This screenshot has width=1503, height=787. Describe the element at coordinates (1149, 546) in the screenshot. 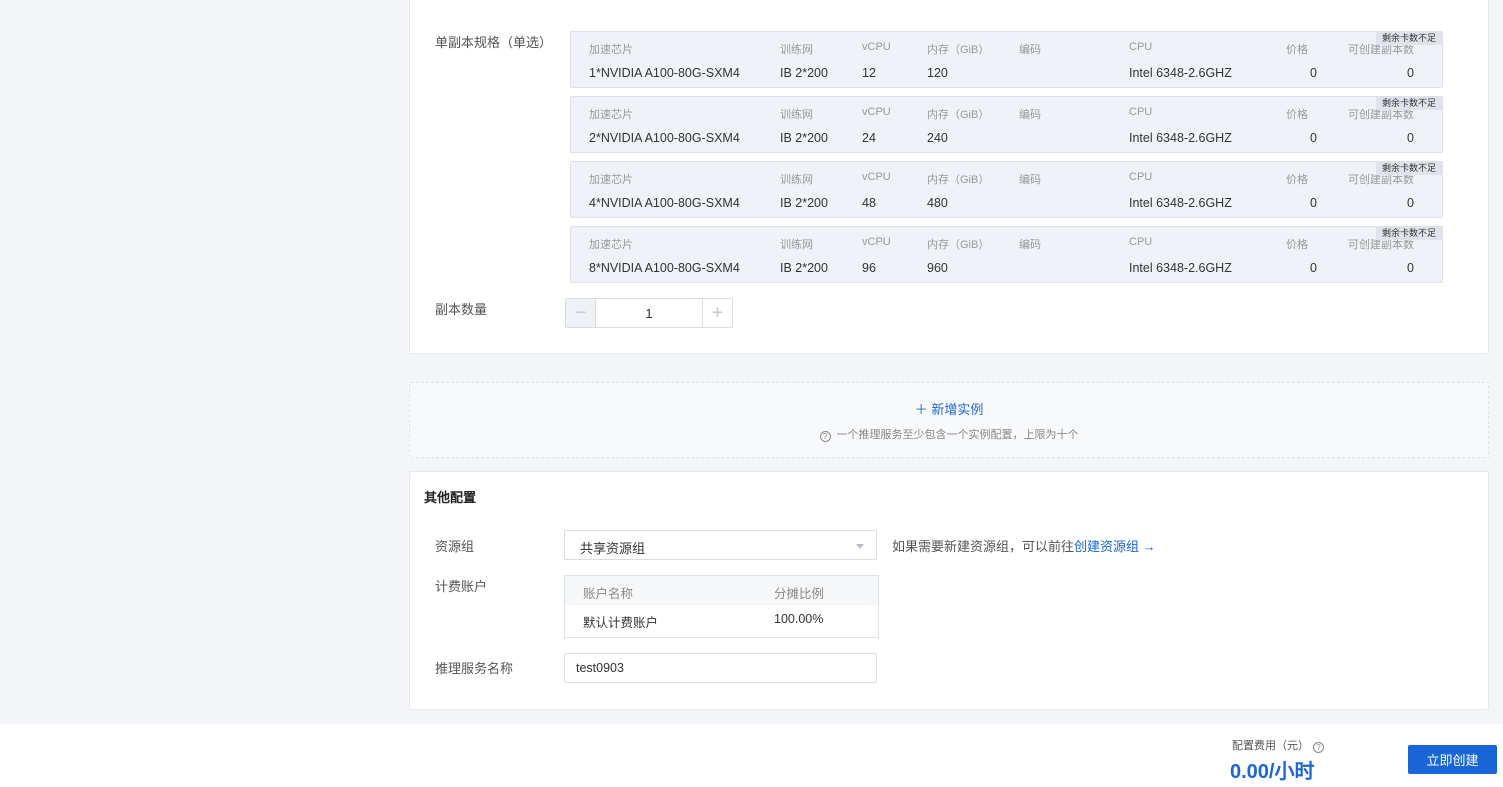

I see `arrow-right-icon: →` at that location.